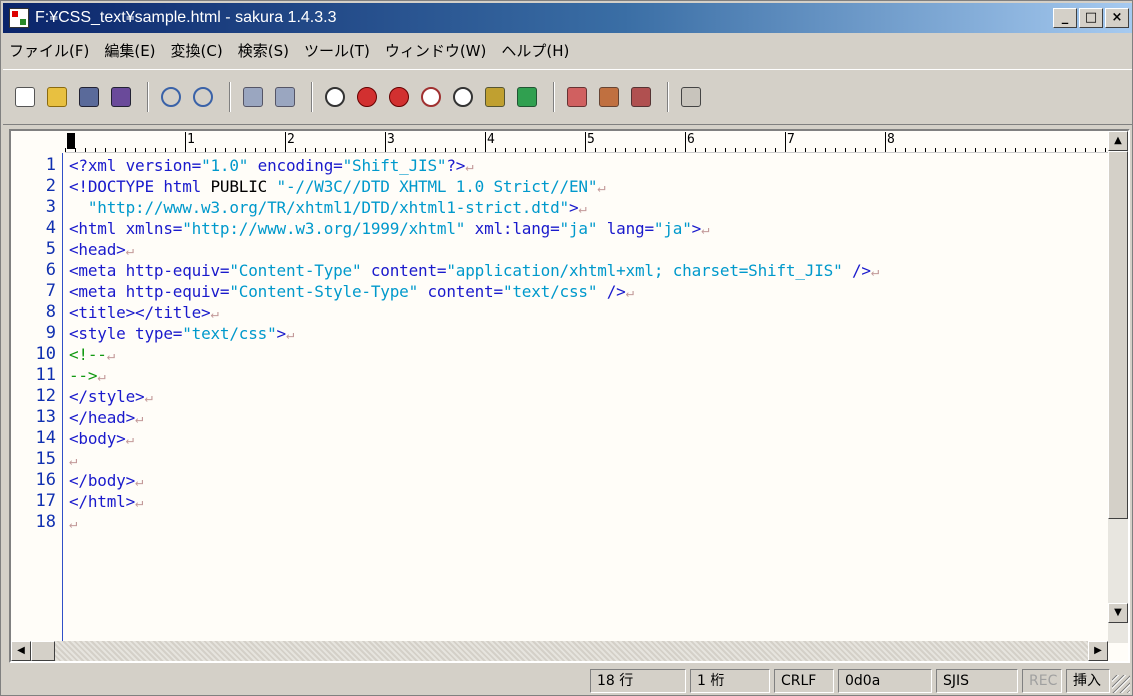 This screenshot has height=696, width=1133. What do you see at coordinates (101, 250) in the screenshot?
I see `code-line: <head>↵` at bounding box center [101, 250].